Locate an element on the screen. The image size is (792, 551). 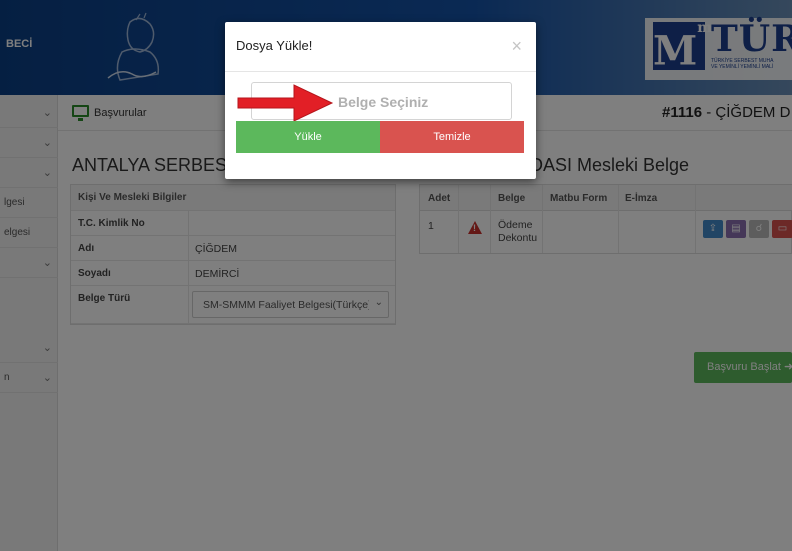
upload-button: Yükle is located at coordinates (308, 137).